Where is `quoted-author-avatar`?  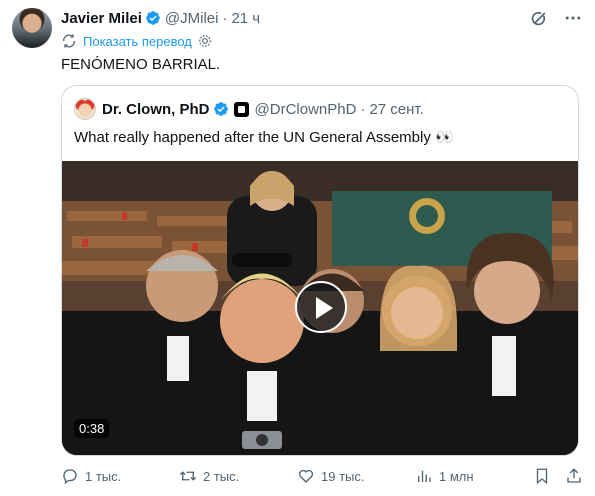
quoted-author-avatar is located at coordinates (85, 109).